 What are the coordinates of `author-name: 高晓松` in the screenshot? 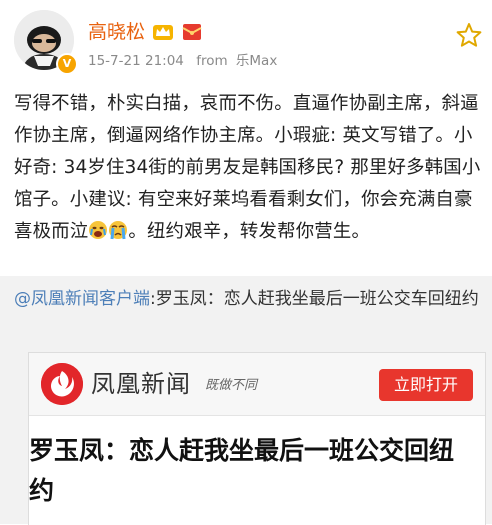 It's located at (116, 32).